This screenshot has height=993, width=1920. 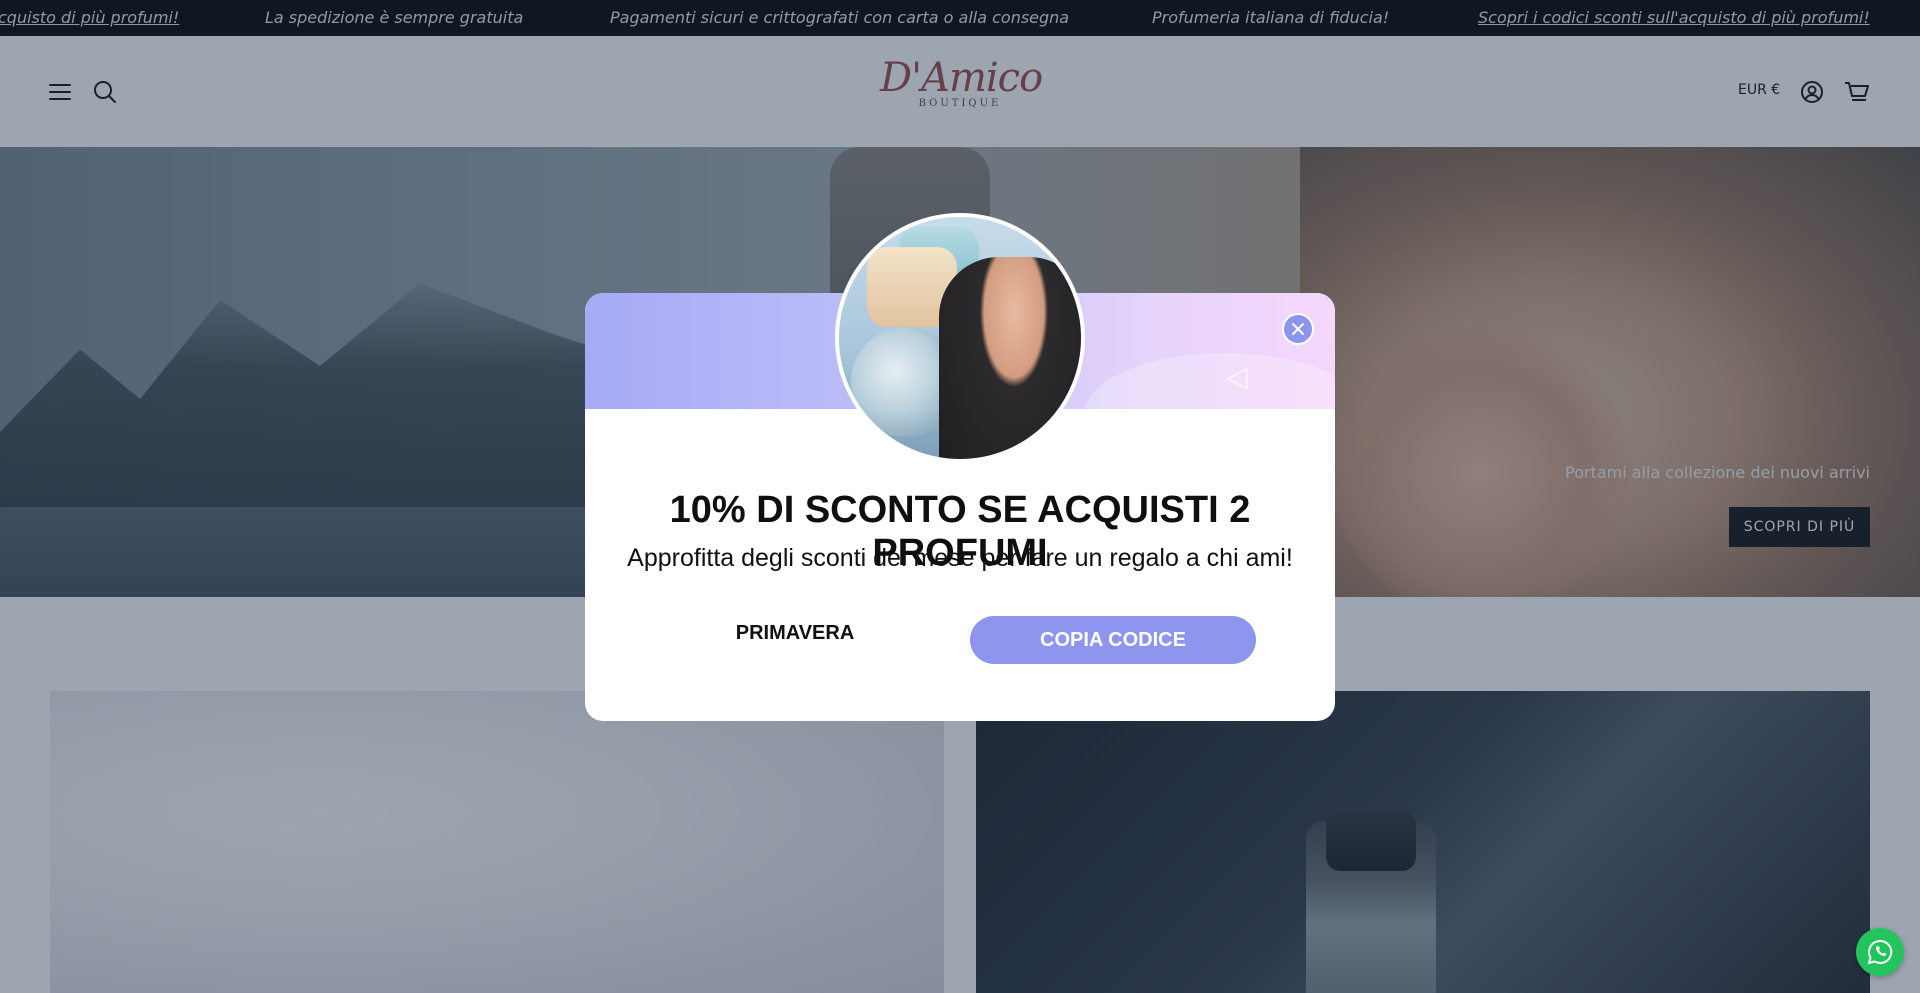 I want to click on whatsapp-button, so click(x=1880, y=952).